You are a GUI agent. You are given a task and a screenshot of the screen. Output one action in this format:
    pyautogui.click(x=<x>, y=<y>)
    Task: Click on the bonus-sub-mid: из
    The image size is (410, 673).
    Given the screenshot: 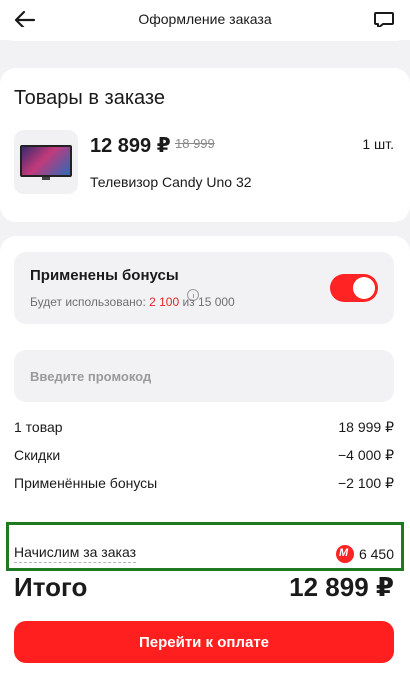 What is the action you would take?
    pyautogui.click(x=189, y=302)
    